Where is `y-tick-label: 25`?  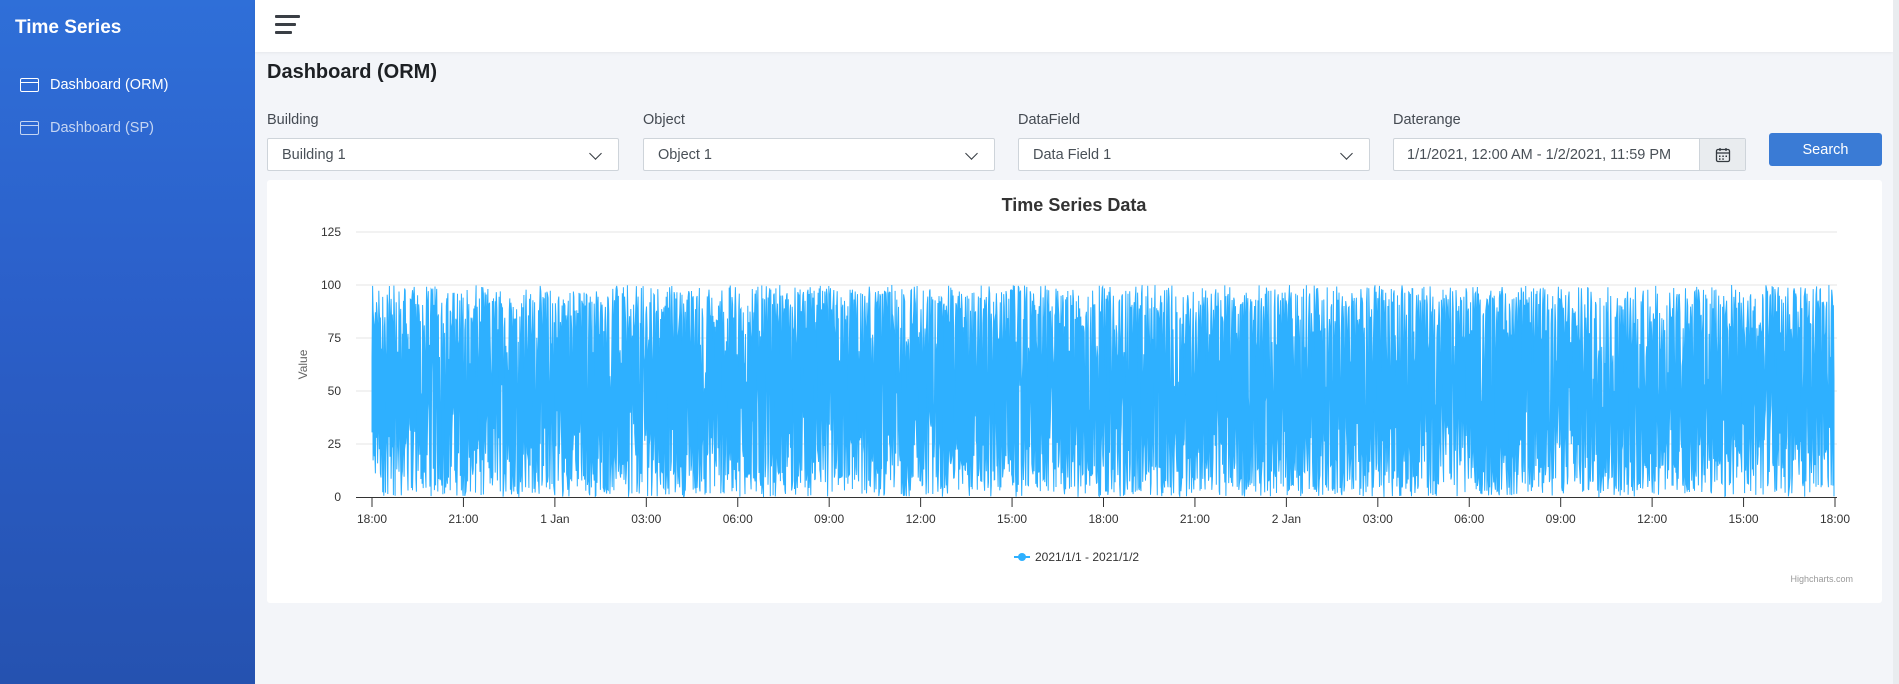 y-tick-label: 25 is located at coordinates (335, 444).